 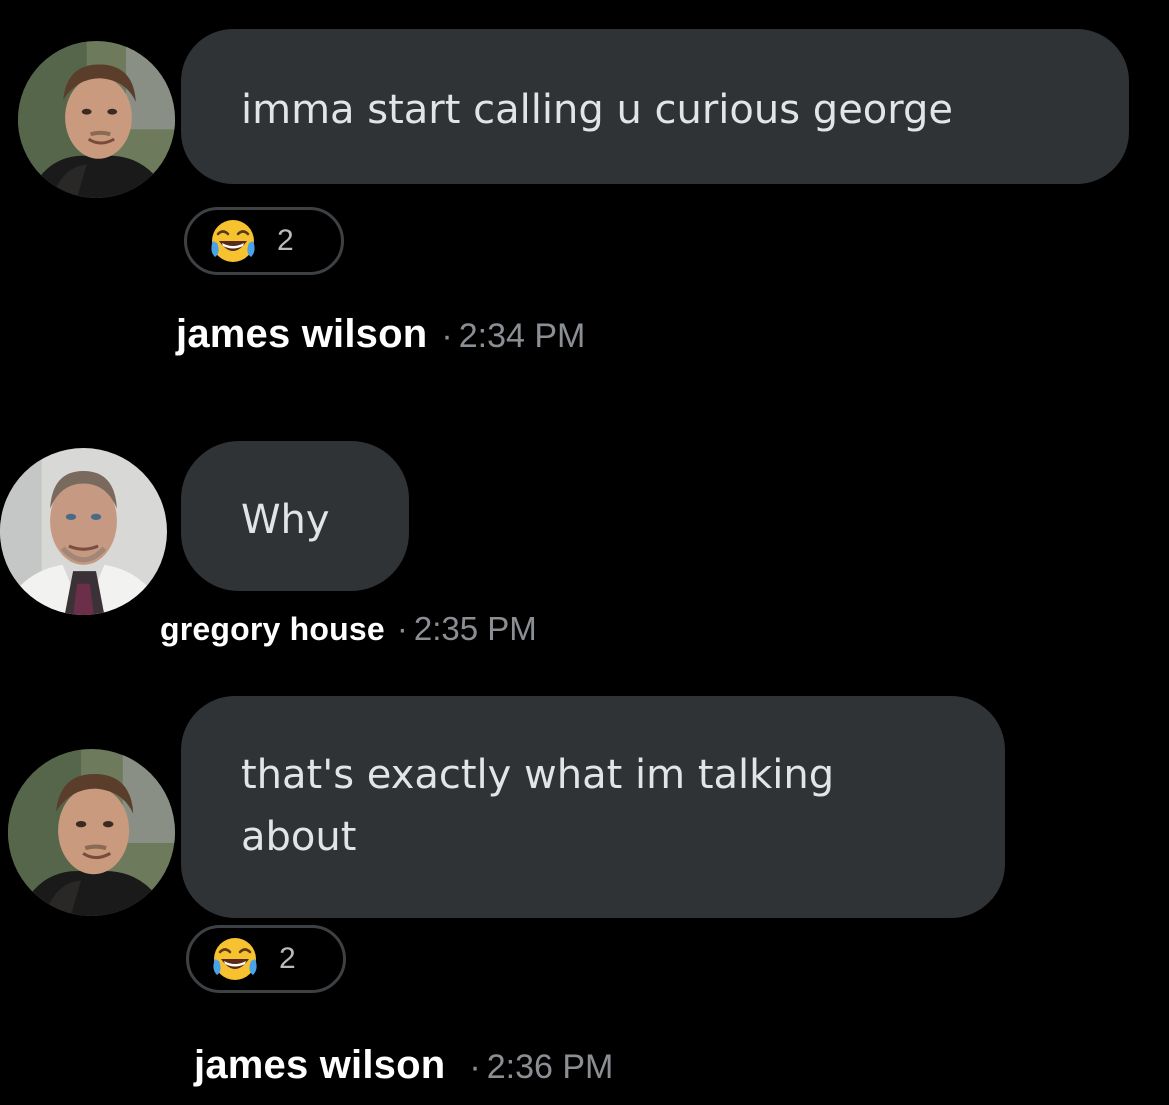 I want to click on timestamp: · 2:36 PM, so click(x=541, y=1067).